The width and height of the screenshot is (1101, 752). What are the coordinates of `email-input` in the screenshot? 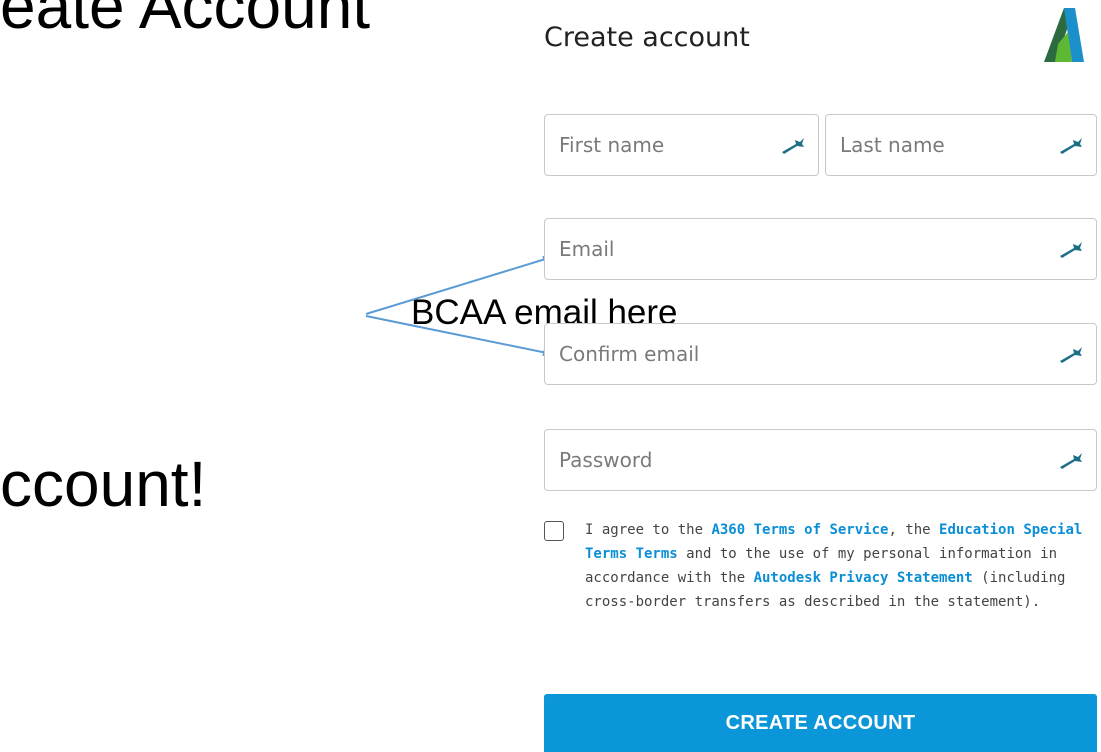 It's located at (820, 249).